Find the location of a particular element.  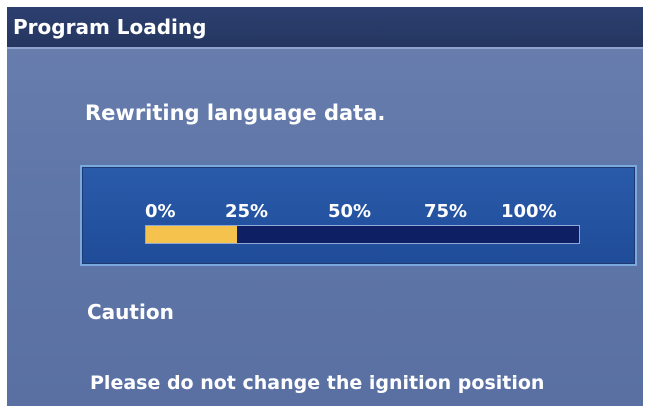

progress-track is located at coordinates (362, 234).